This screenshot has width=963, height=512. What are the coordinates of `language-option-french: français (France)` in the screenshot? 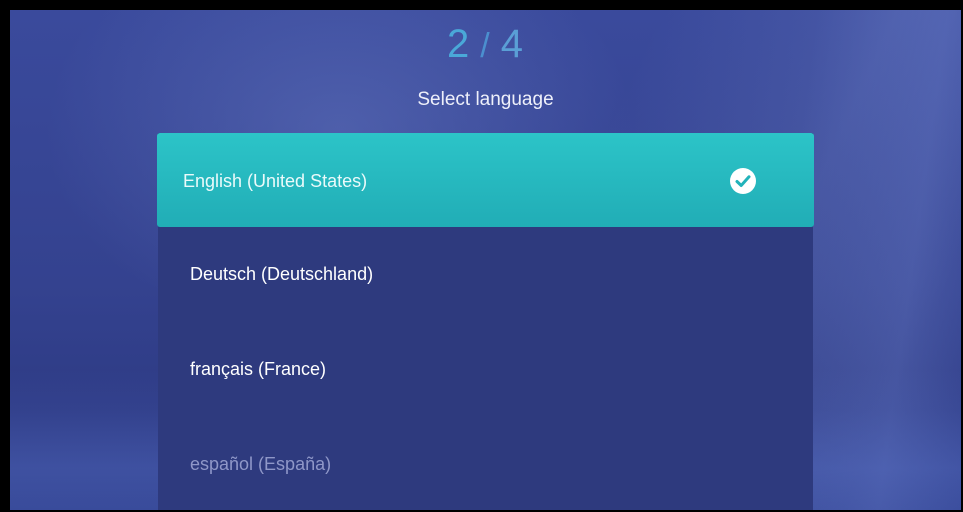 It's located at (485, 369).